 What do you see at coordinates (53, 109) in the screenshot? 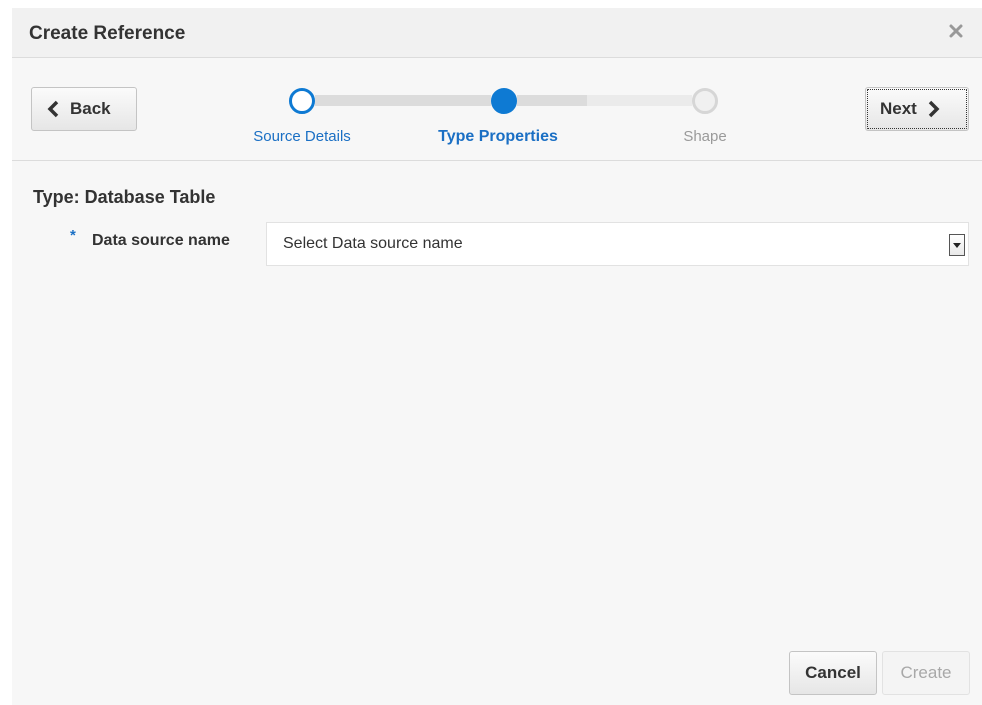
I see `chevron-left-icon` at bounding box center [53, 109].